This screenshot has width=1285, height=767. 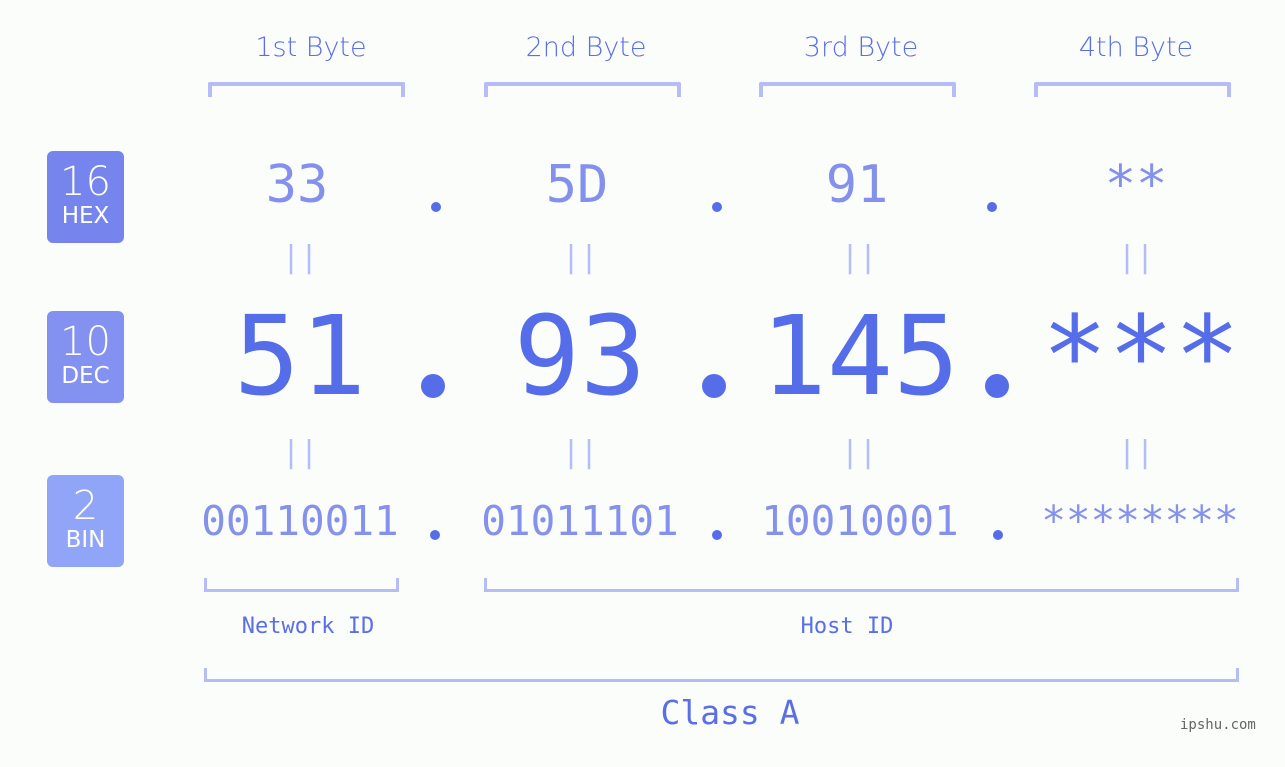 I want to click on class-label: Class A, so click(x=730, y=712).